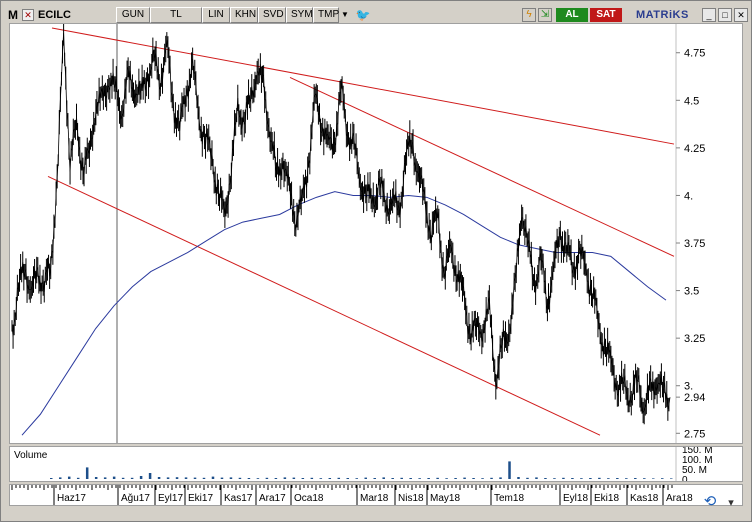  I want to click on date-tick-label: Kas18, so click(644, 498).